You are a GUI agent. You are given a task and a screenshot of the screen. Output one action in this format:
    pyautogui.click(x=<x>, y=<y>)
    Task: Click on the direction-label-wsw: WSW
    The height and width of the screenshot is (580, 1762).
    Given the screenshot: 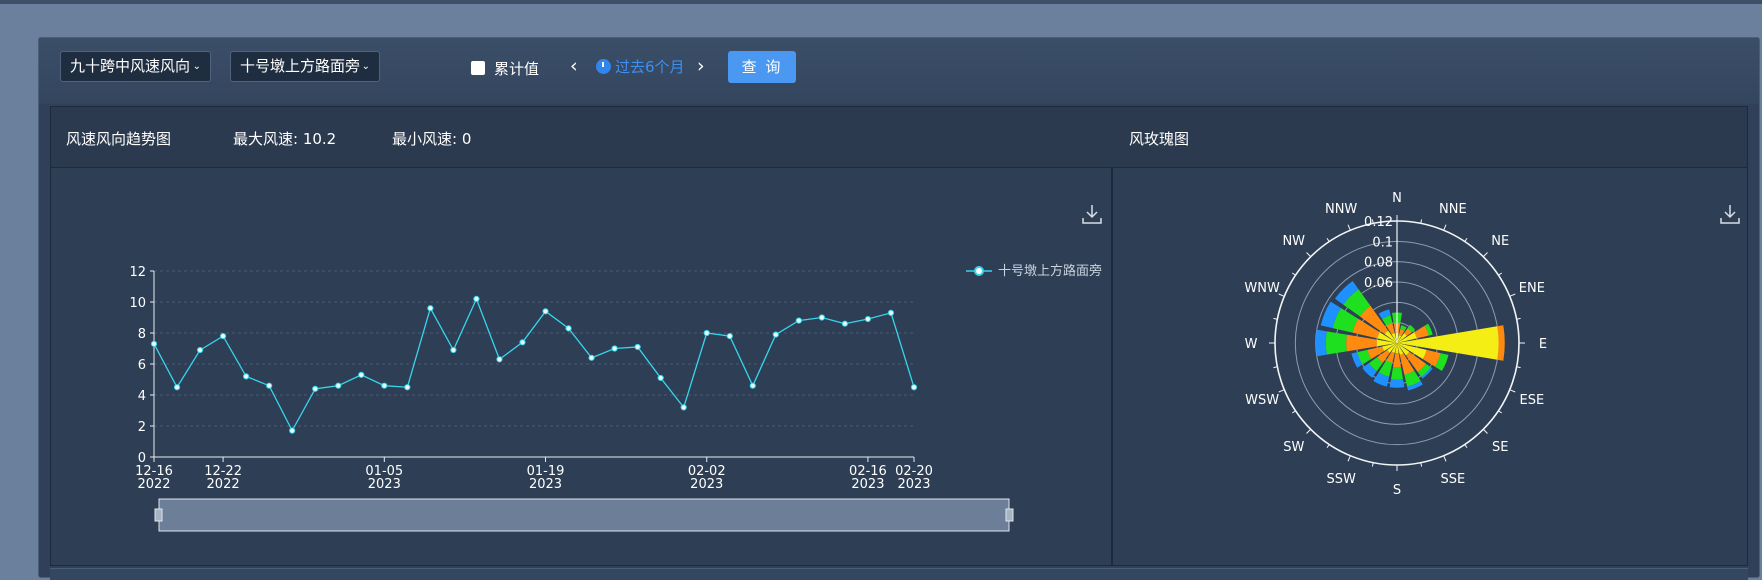 What is the action you would take?
    pyautogui.click(x=1262, y=400)
    